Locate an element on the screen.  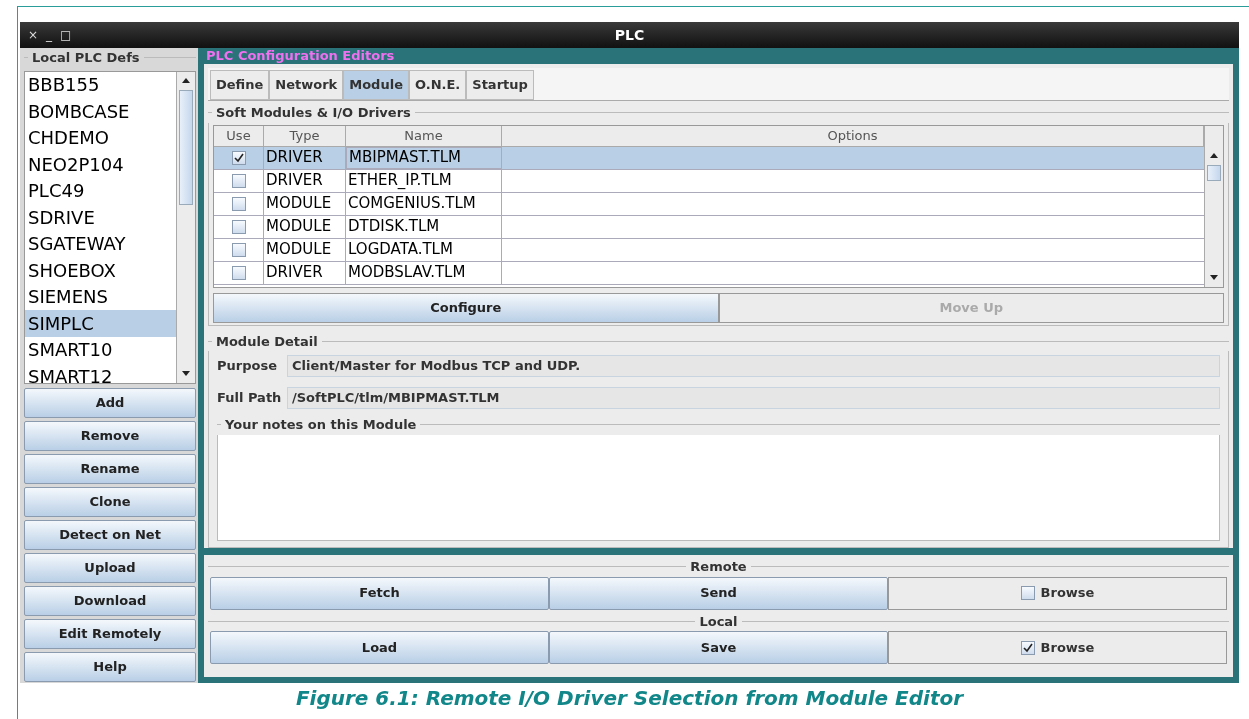
table-cell: MODBSLAV.TLM is located at coordinates (424, 272).